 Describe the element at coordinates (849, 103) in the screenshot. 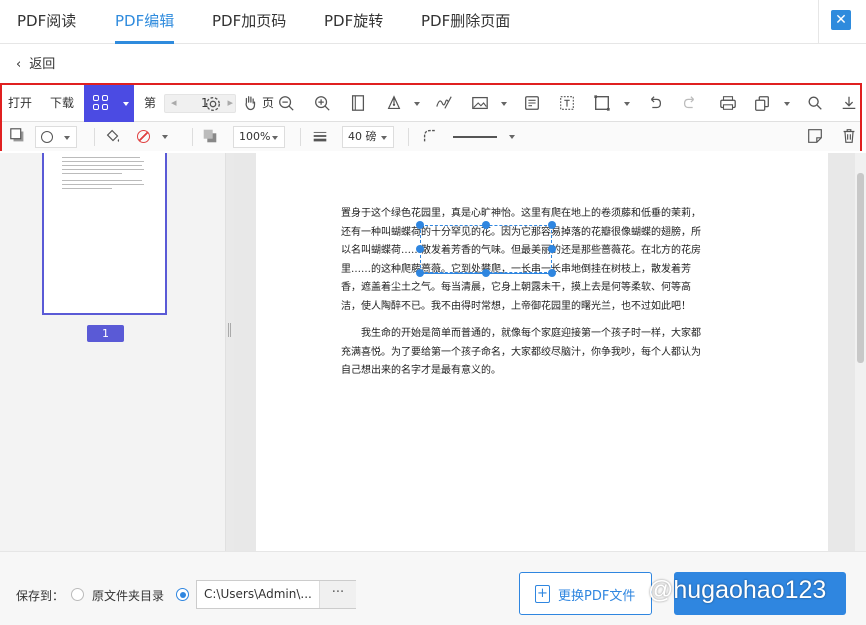

I see `download-icon` at that location.